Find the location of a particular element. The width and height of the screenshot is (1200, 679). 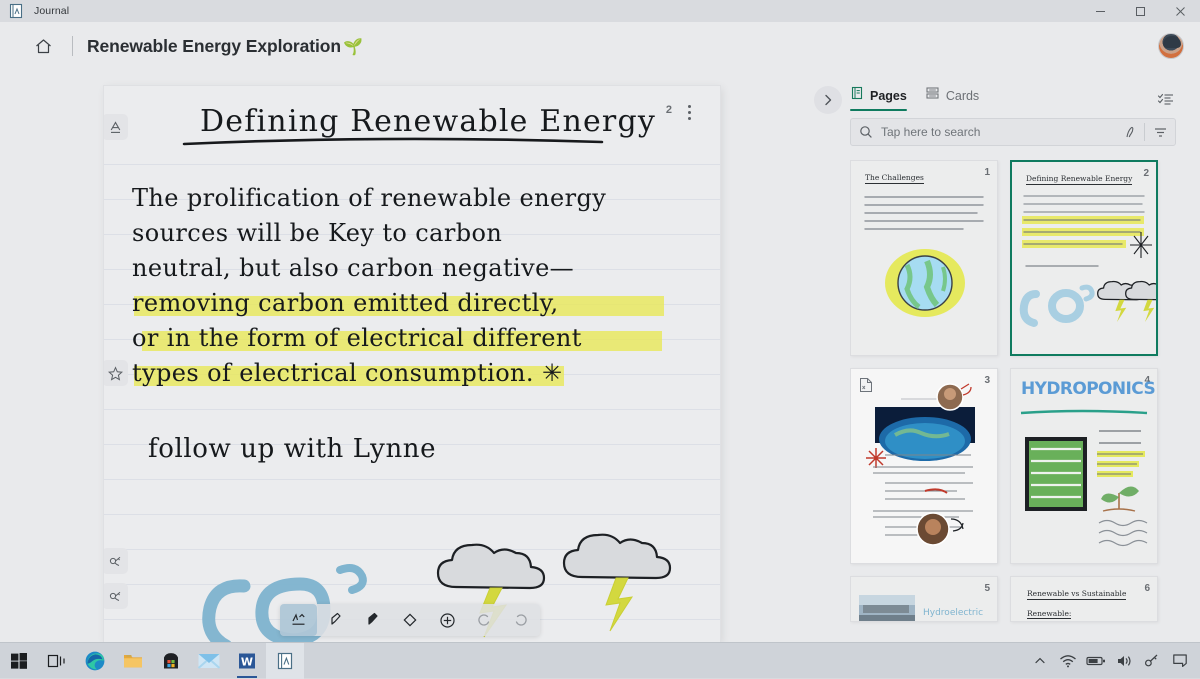

thumbnail-preview: Hydroelectric is located at coordinates (921, 608).